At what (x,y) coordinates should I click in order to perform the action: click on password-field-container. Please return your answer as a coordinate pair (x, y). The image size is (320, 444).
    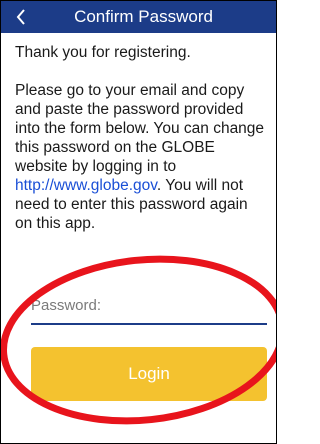
    Looking at the image, I should click on (149, 309).